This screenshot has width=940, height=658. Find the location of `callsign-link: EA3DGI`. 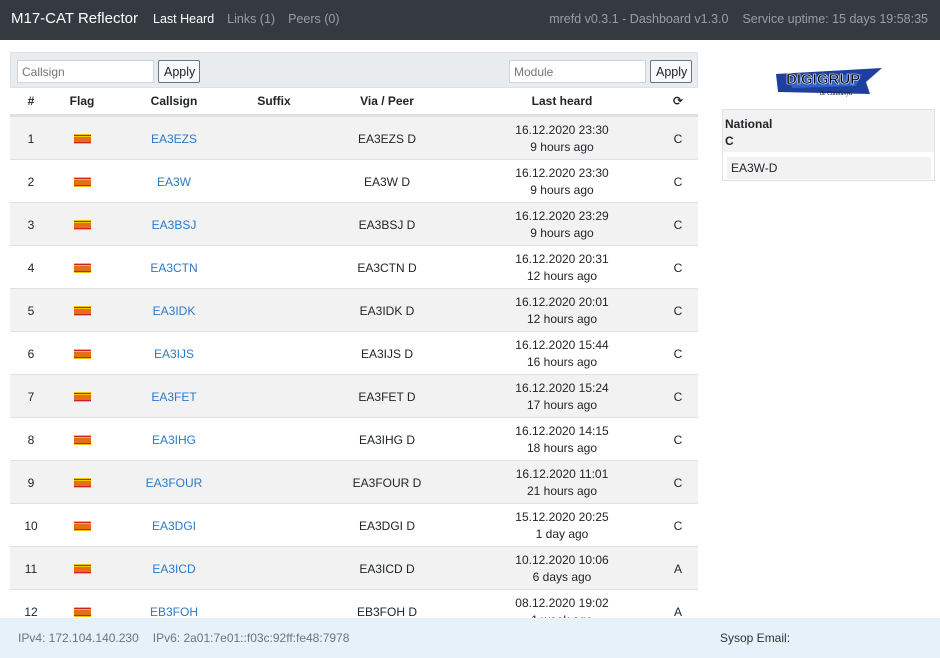

callsign-link: EA3DGI is located at coordinates (174, 526).